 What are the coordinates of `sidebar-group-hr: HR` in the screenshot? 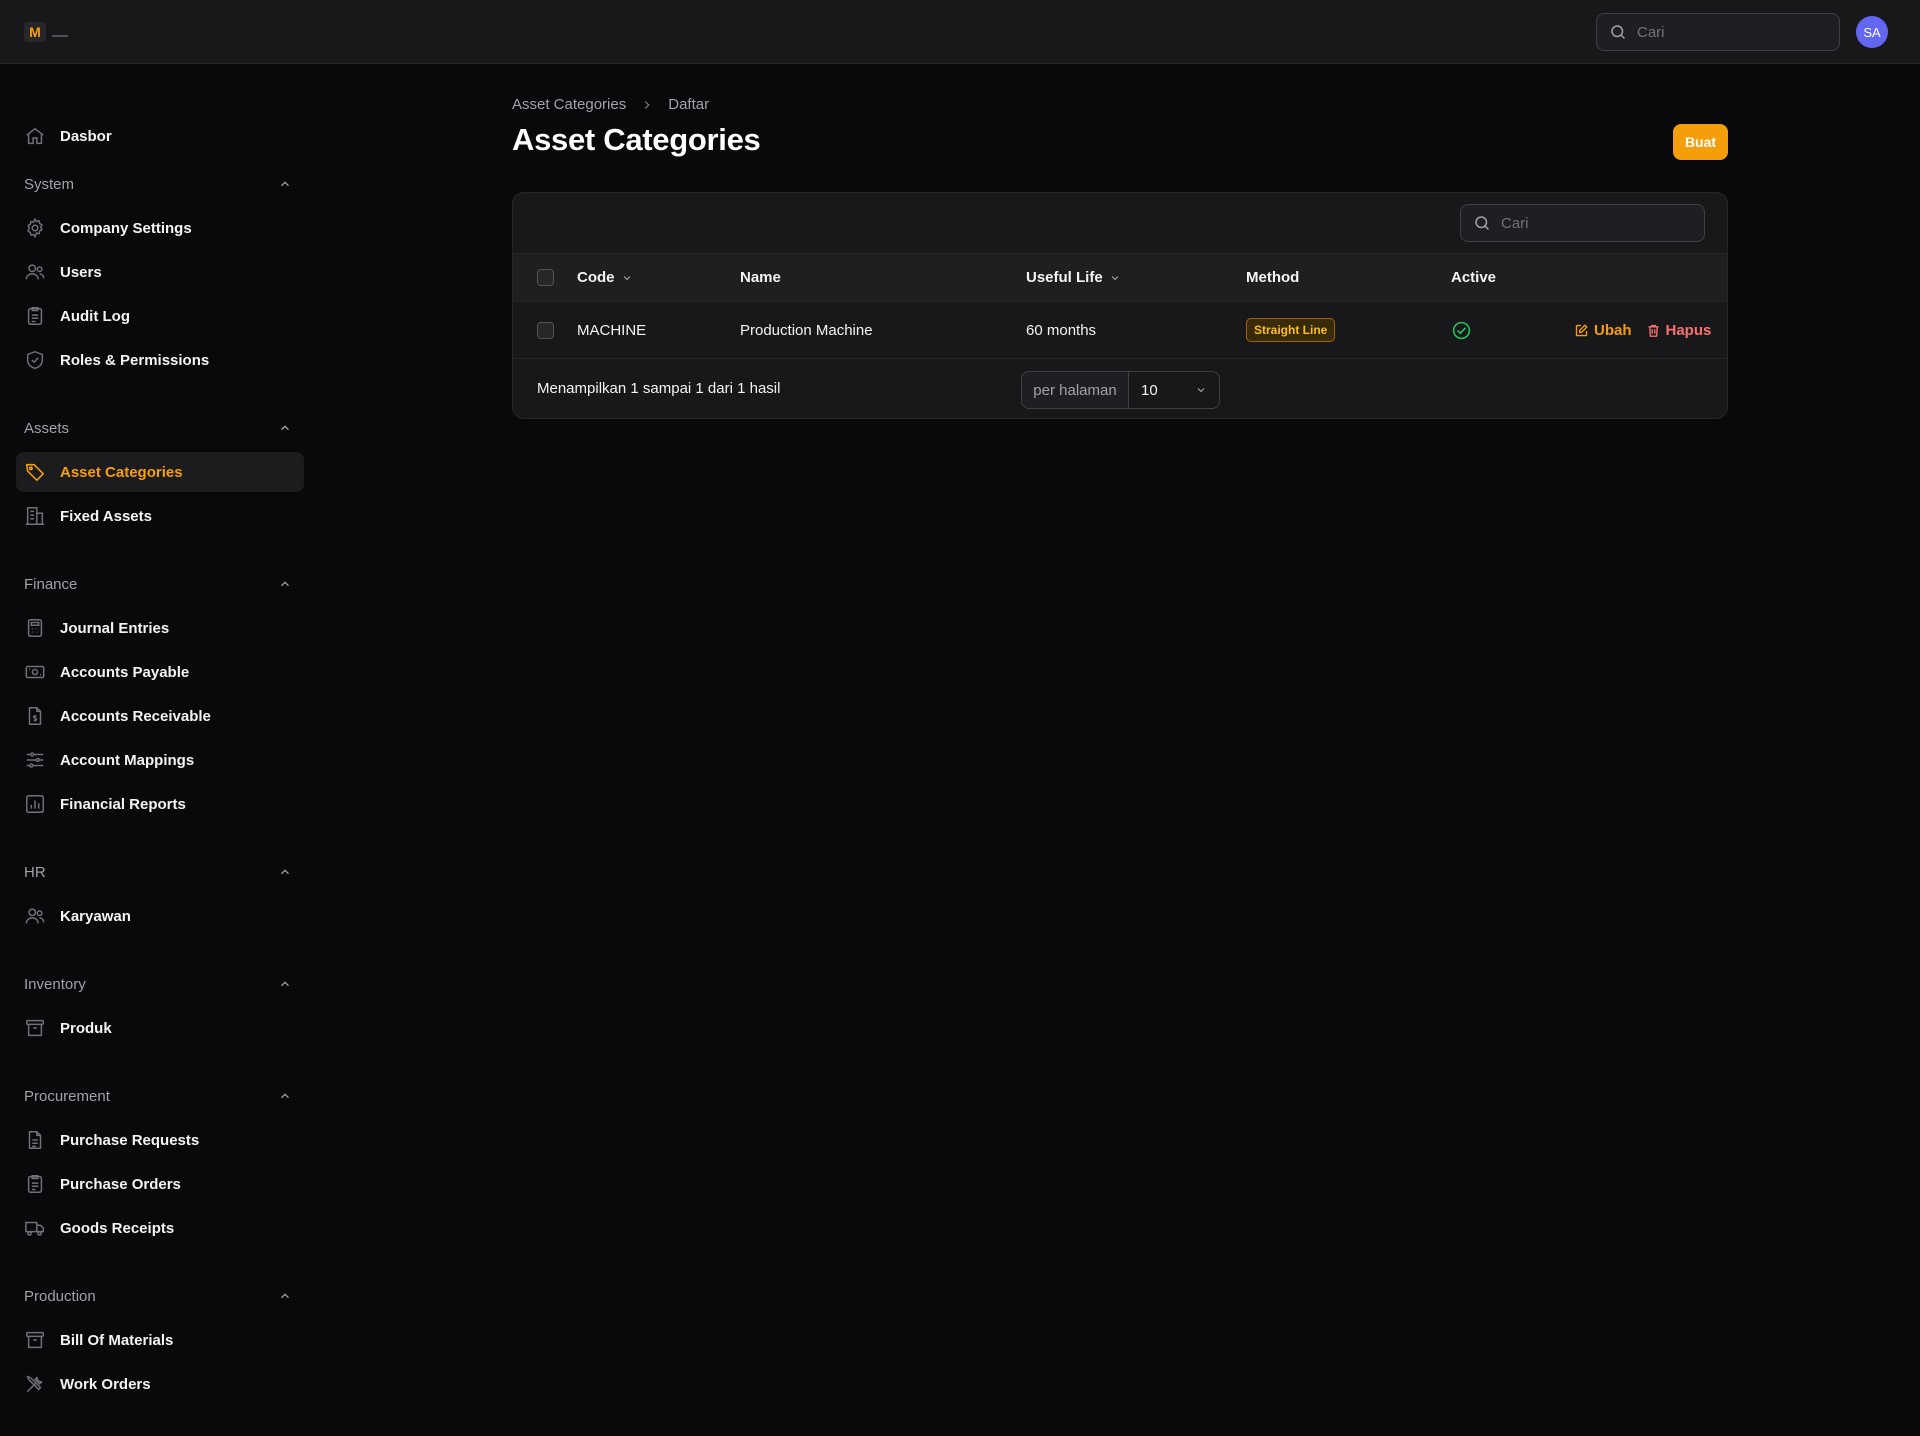 It's located at (158, 872).